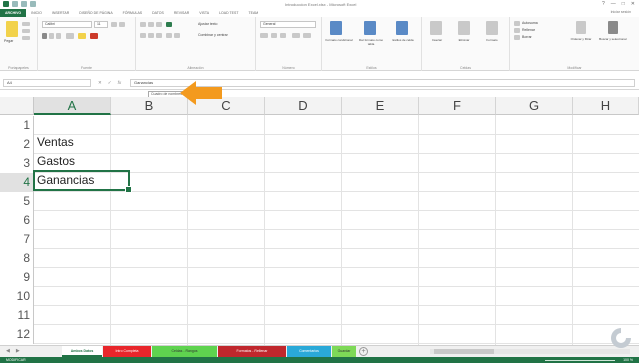 The height and width of the screenshot is (363, 639). I want to click on italic-icon, so click(51, 36).